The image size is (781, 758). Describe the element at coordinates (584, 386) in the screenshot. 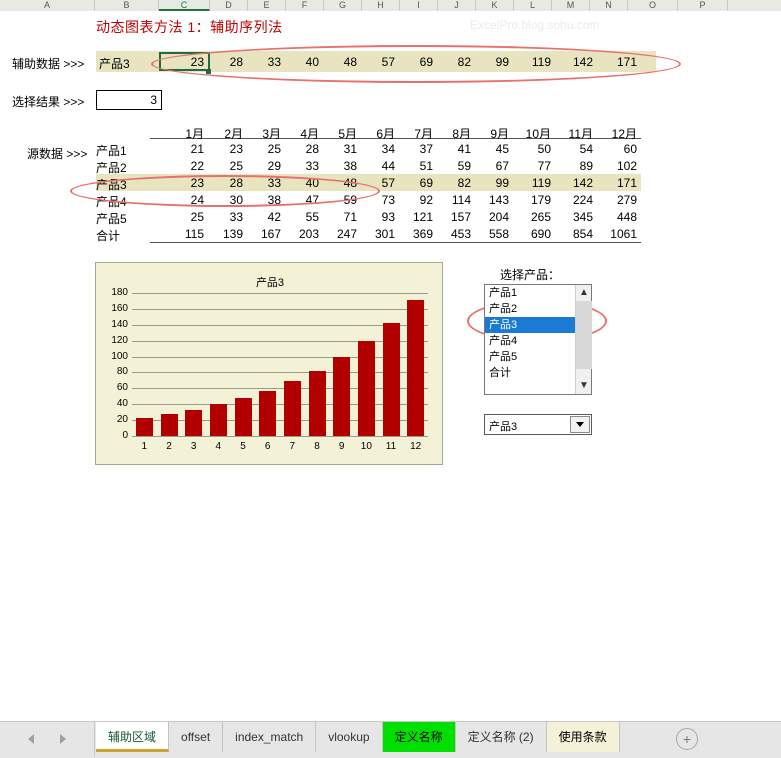

I see `scroll-down-icon: ▼` at that location.